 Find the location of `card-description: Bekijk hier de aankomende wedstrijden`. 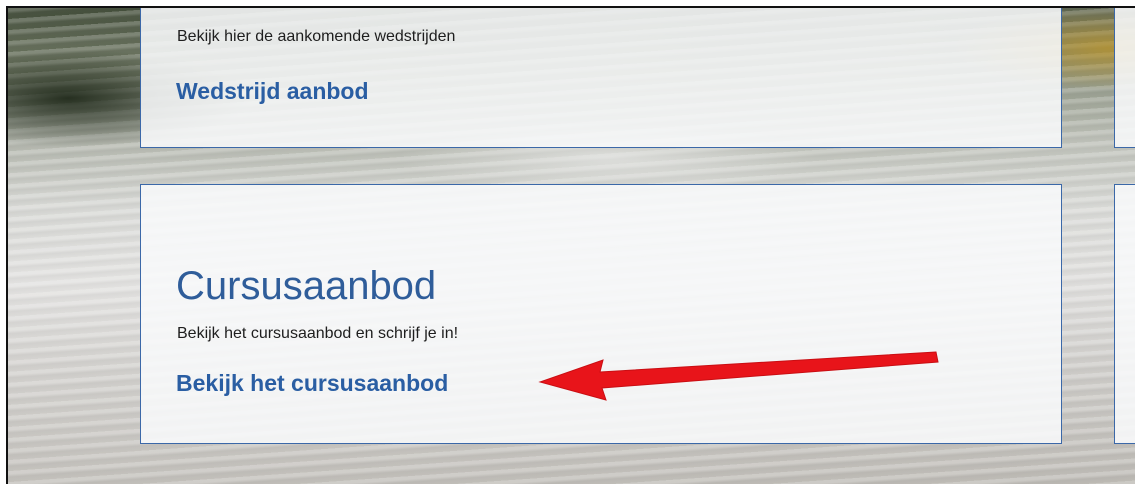

card-description: Bekijk hier de aankomende wedstrijden is located at coordinates (316, 36).